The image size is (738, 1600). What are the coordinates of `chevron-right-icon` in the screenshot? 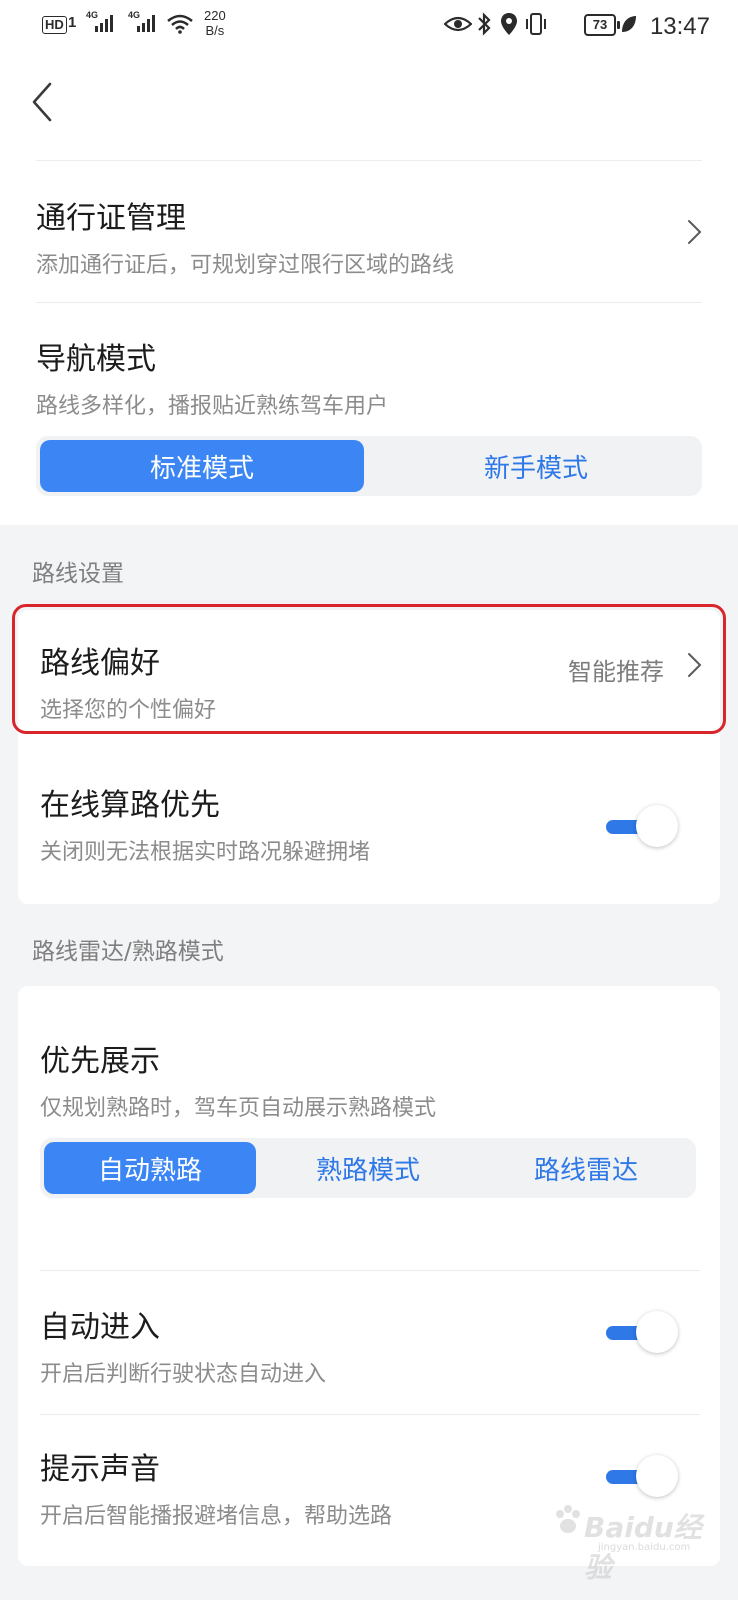 It's located at (695, 232).